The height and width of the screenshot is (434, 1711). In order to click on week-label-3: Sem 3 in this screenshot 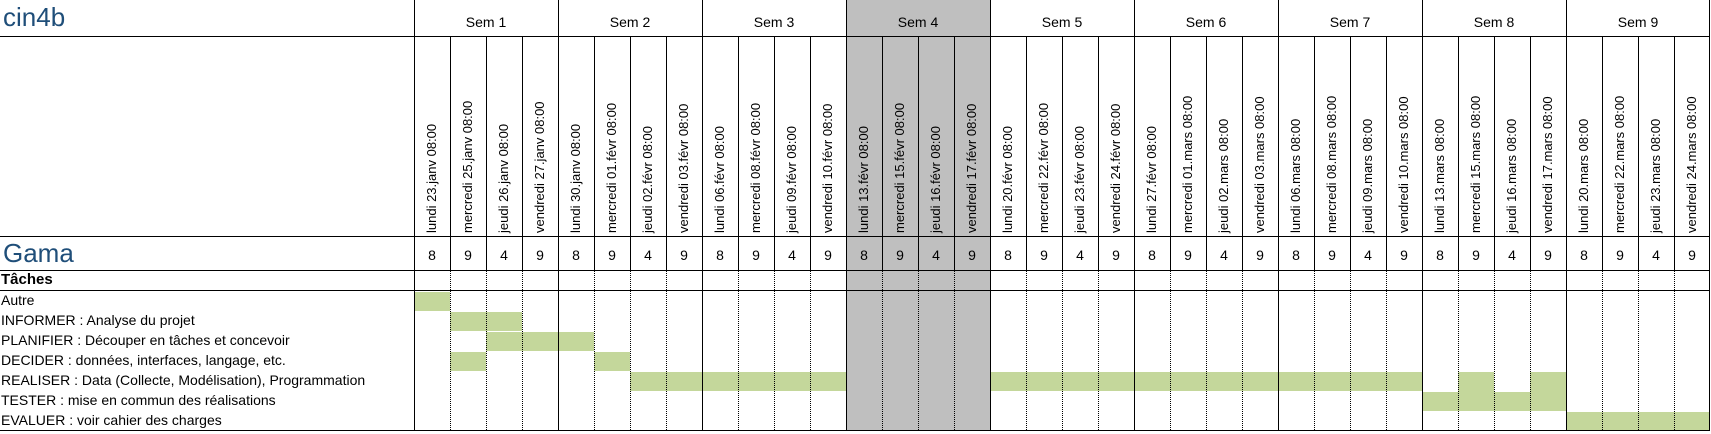, I will do `click(774, 22)`.